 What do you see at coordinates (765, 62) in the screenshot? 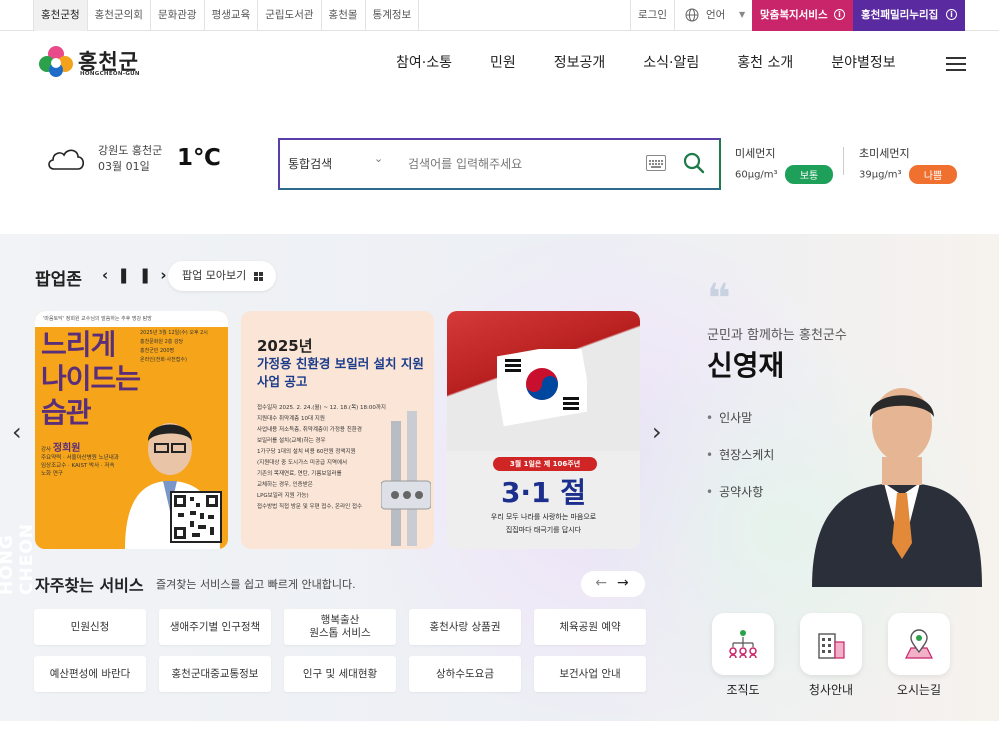
I see `nav-about: 홍천 소개` at bounding box center [765, 62].